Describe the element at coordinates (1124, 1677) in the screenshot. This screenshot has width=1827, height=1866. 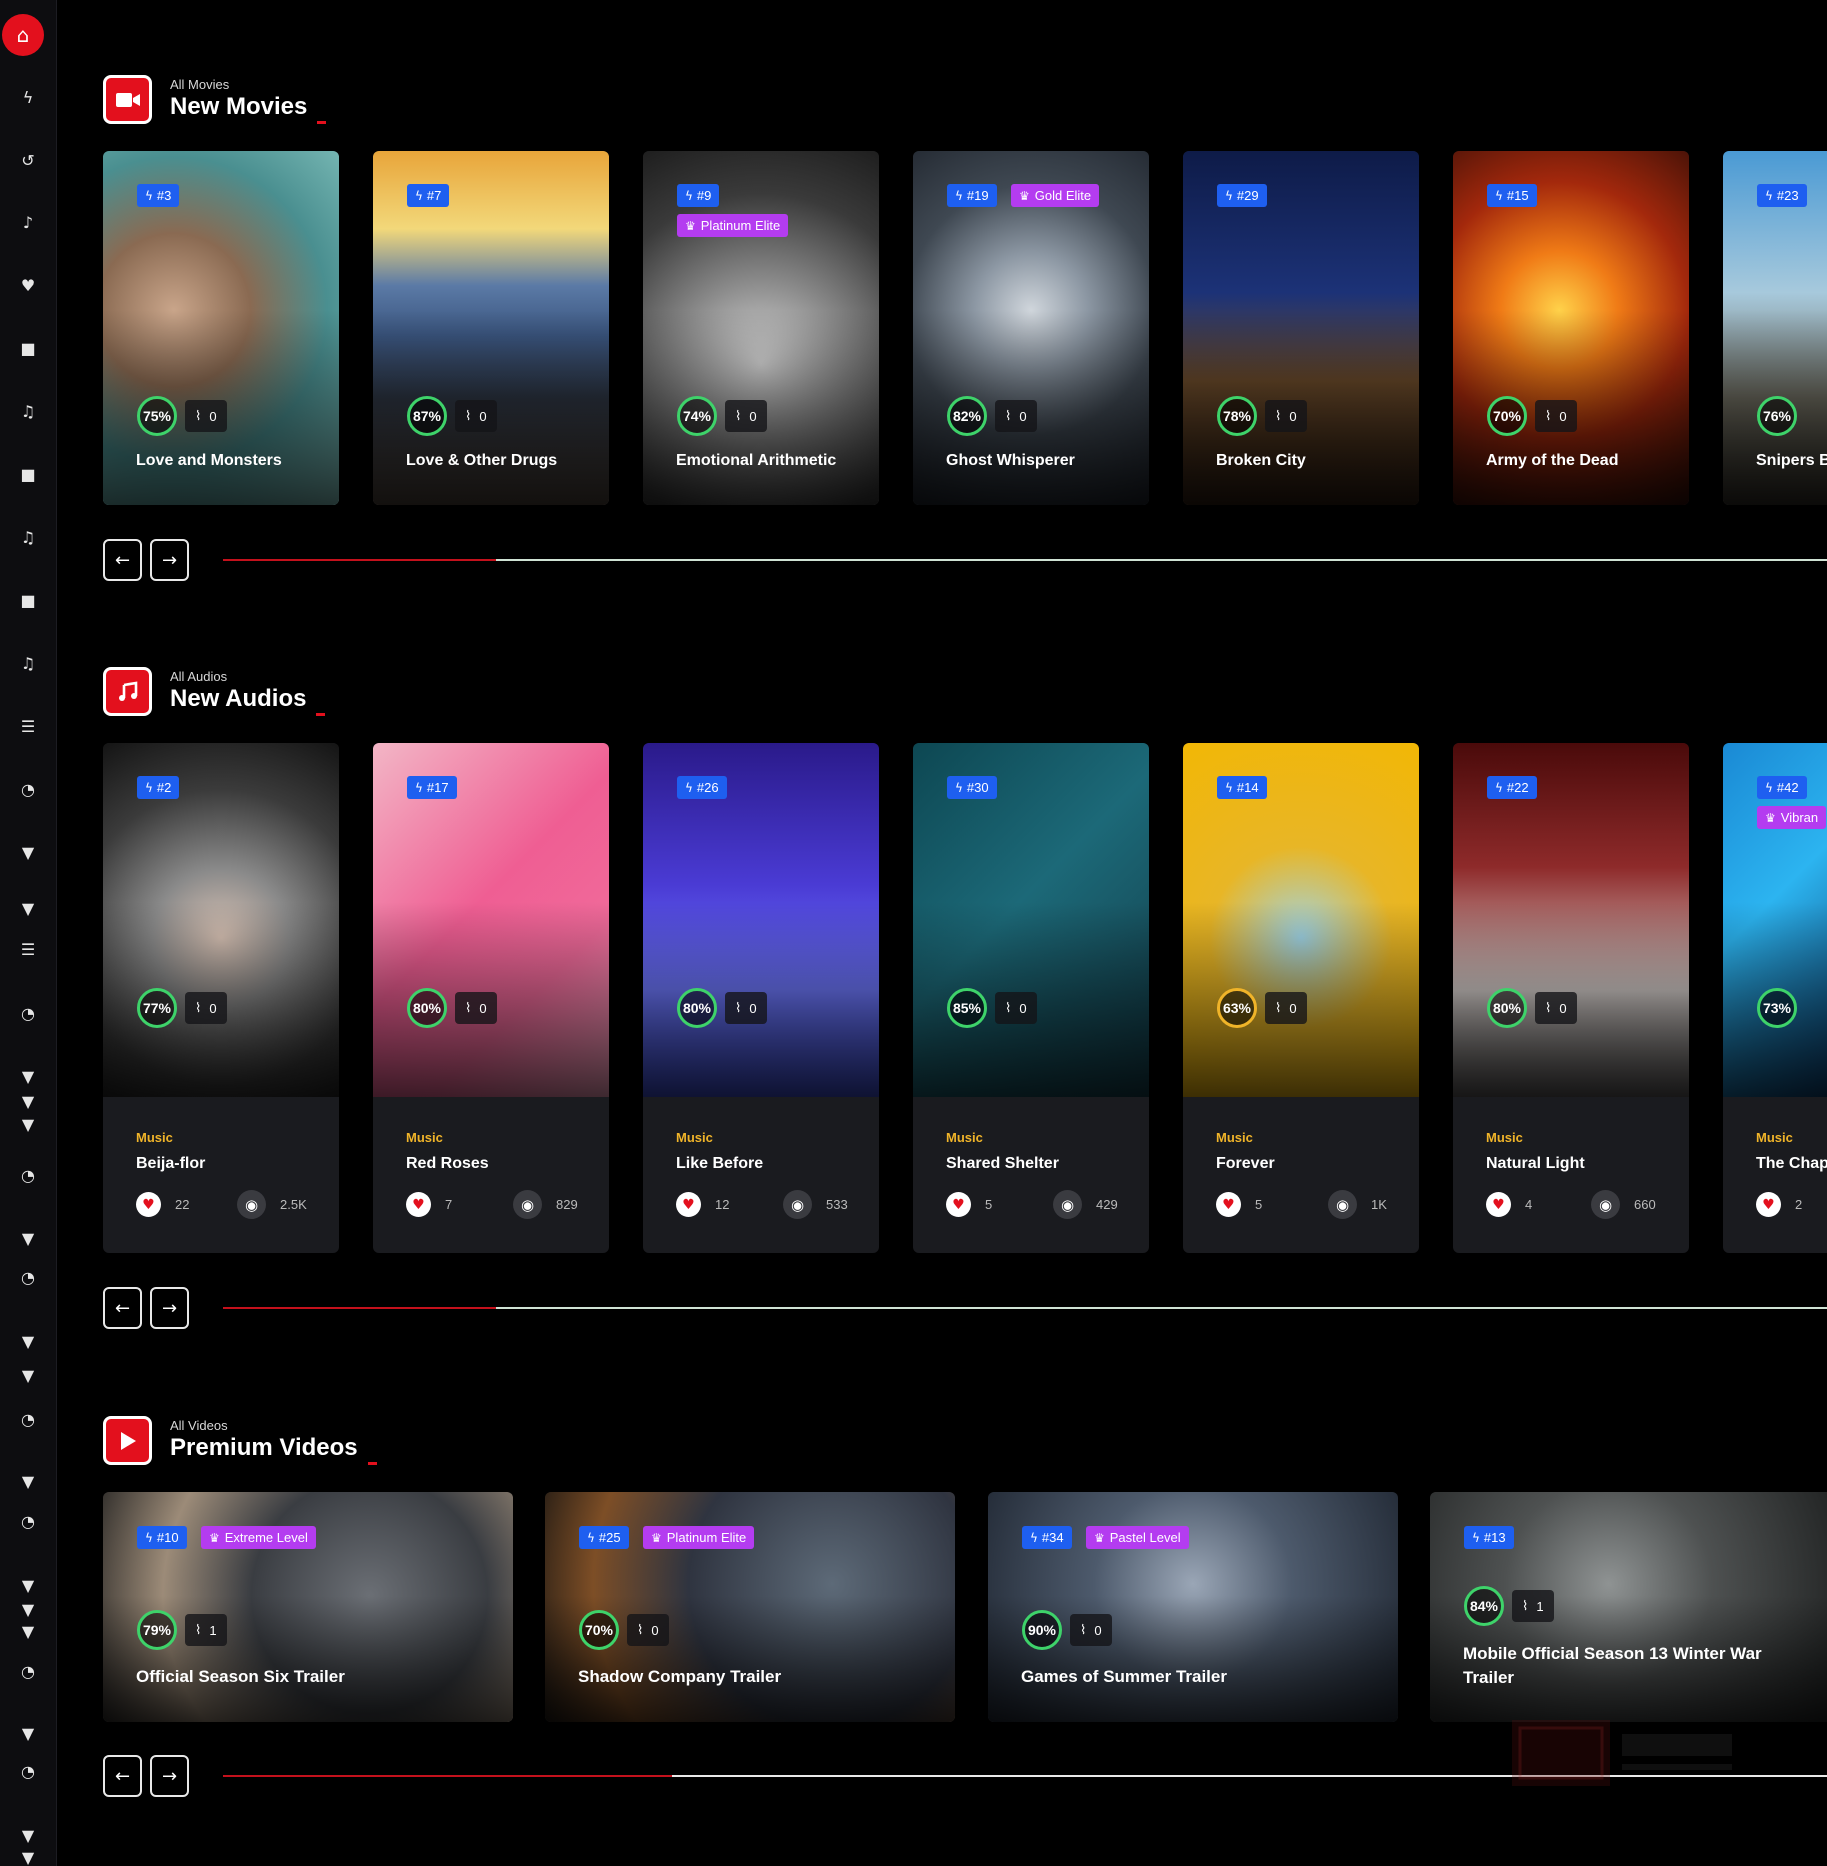
I see `card-title: Games of Summer Trailer` at that location.